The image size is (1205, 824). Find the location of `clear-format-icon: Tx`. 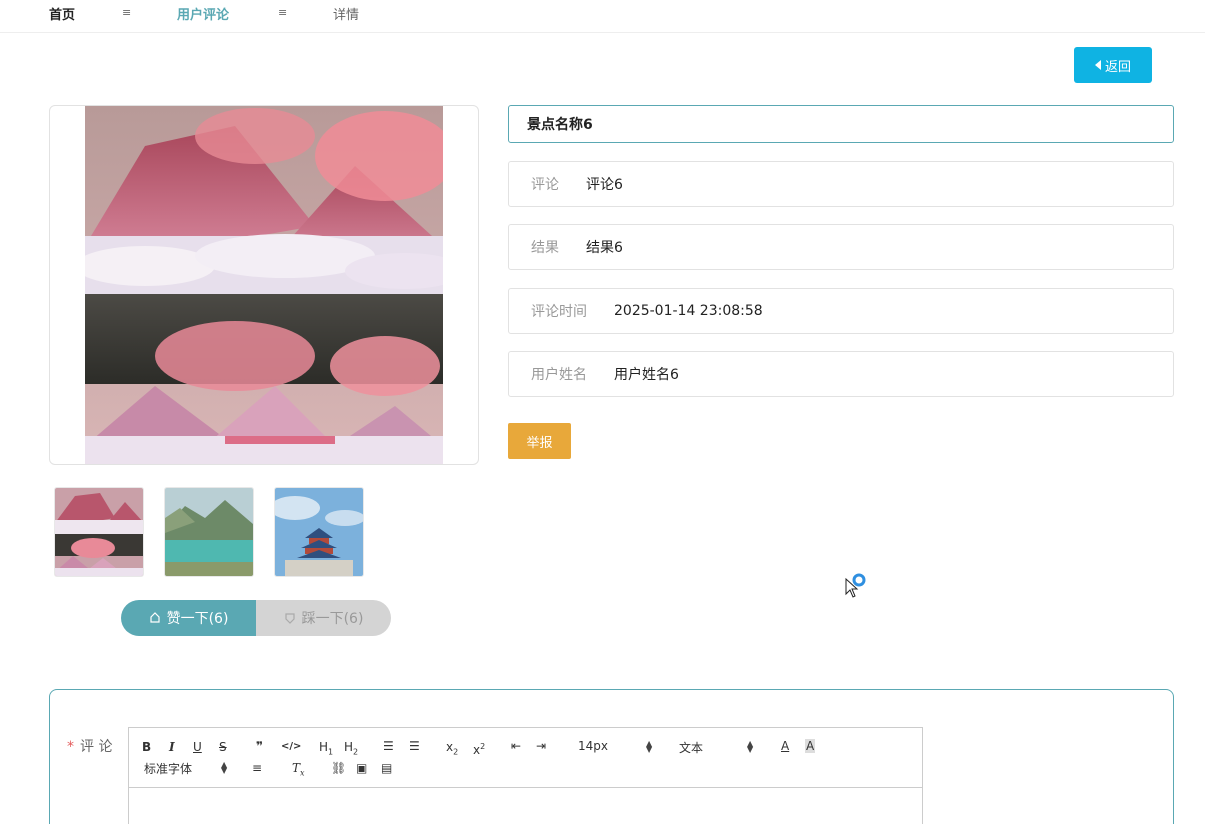

clear-format-icon: Tx is located at coordinates (298, 770).